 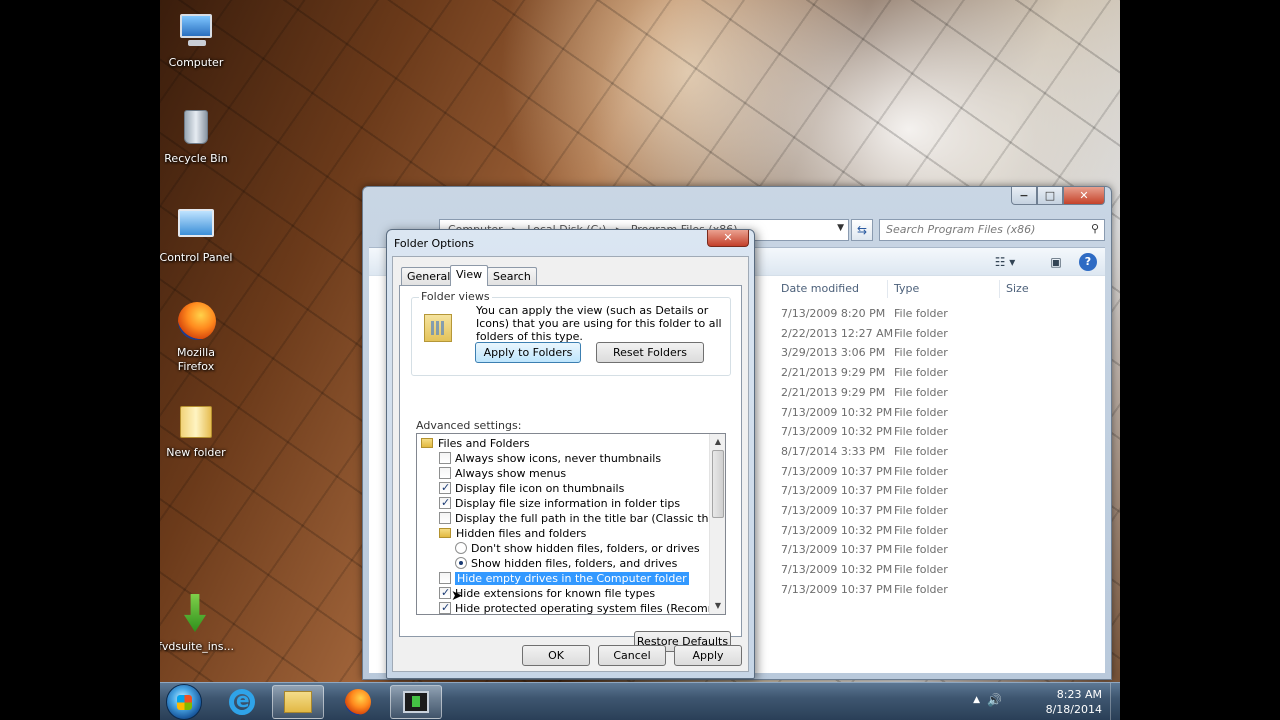 I want to click on reset-folders-button: Reset Folders, so click(x=650, y=352).